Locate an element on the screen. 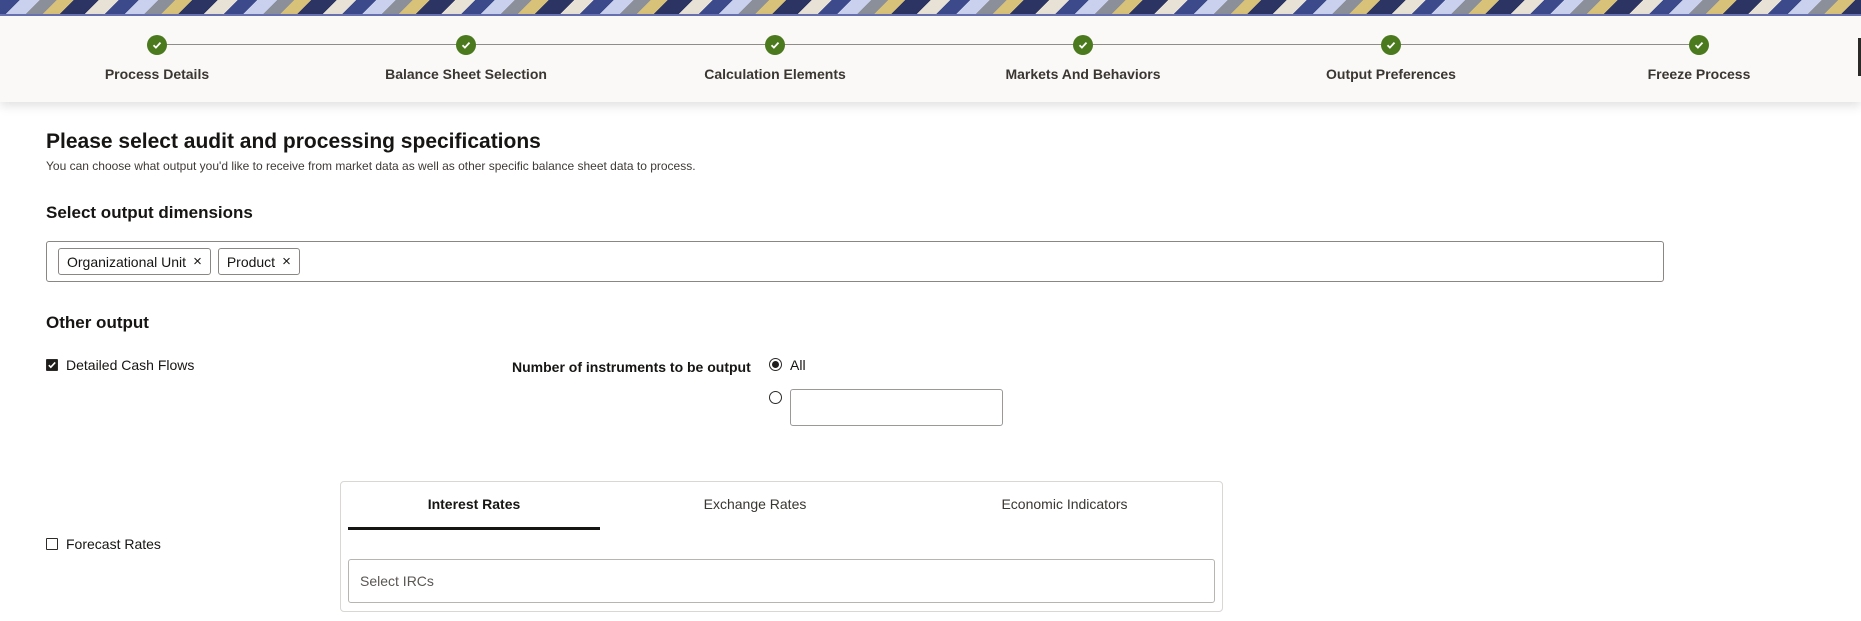  detailed-cash-flows-checkbox: Detailed Cash Flows is located at coordinates (120, 365).